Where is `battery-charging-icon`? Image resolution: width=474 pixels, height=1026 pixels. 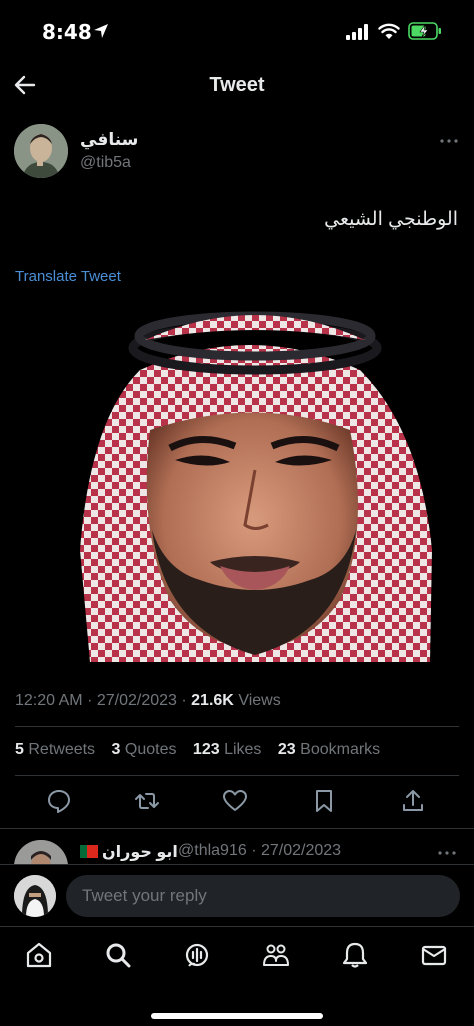 battery-charging-icon is located at coordinates (424, 31).